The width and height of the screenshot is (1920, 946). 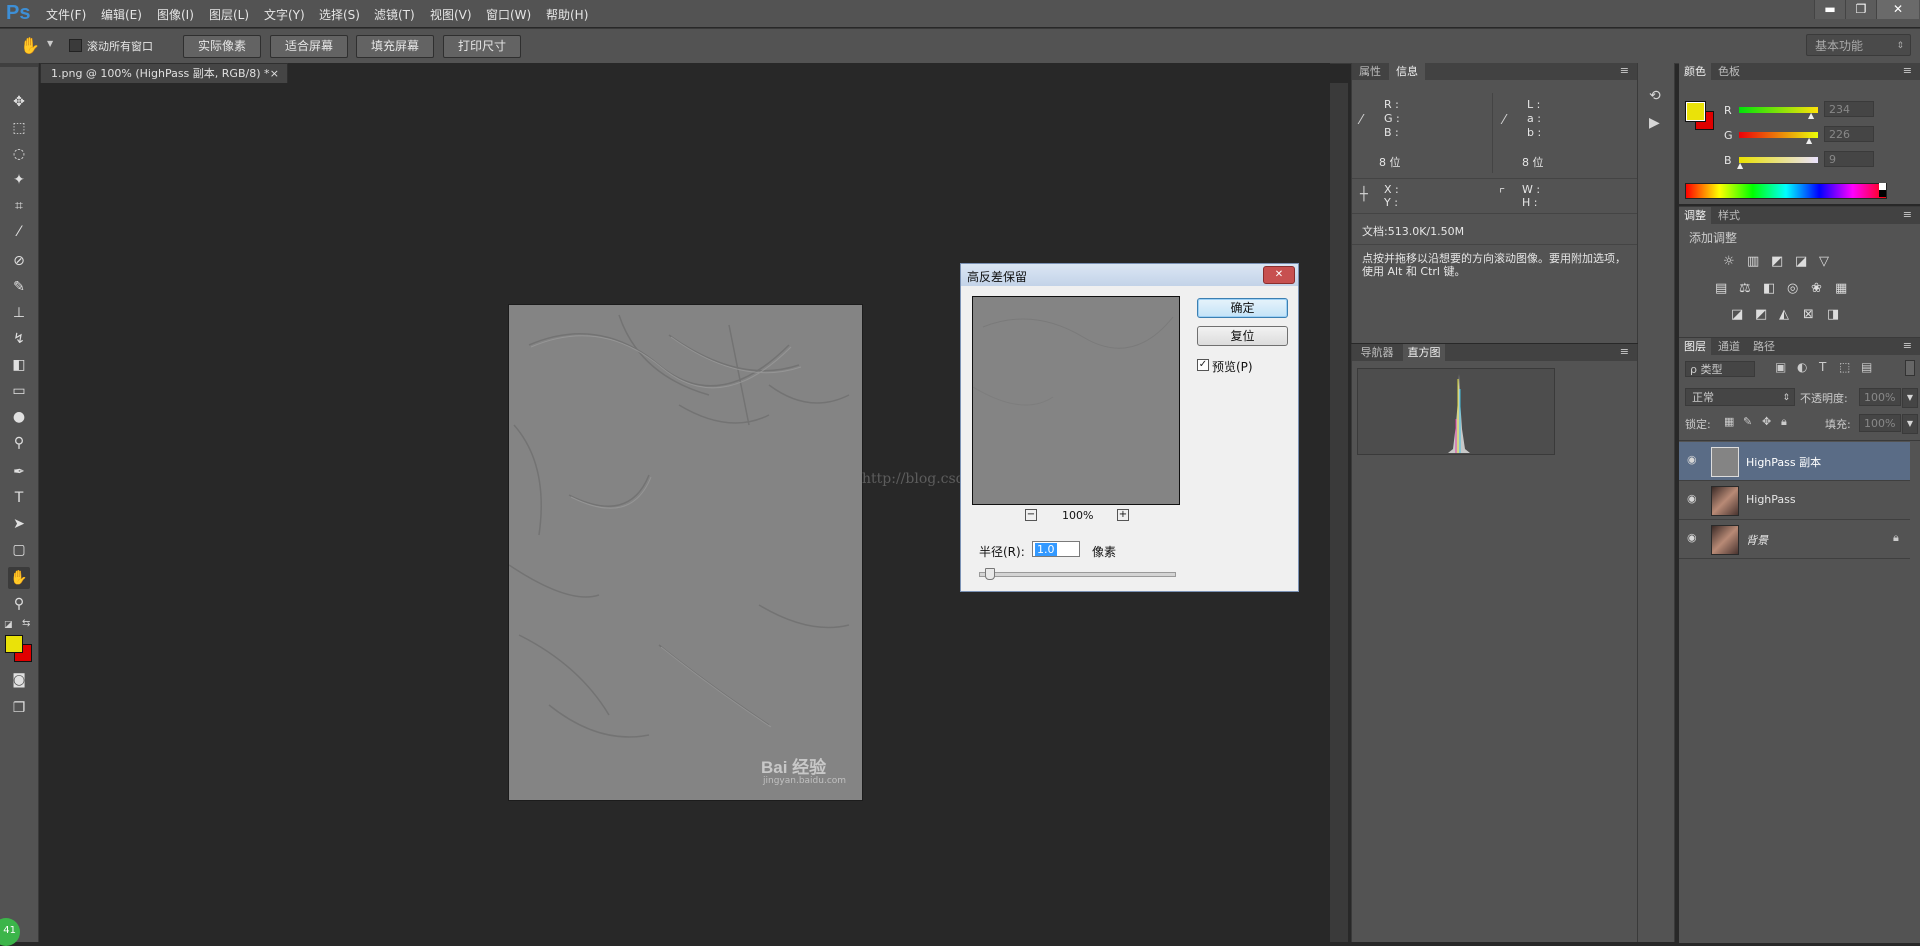 I want to click on healing-brush-icon: ⊘, so click(x=19, y=261).